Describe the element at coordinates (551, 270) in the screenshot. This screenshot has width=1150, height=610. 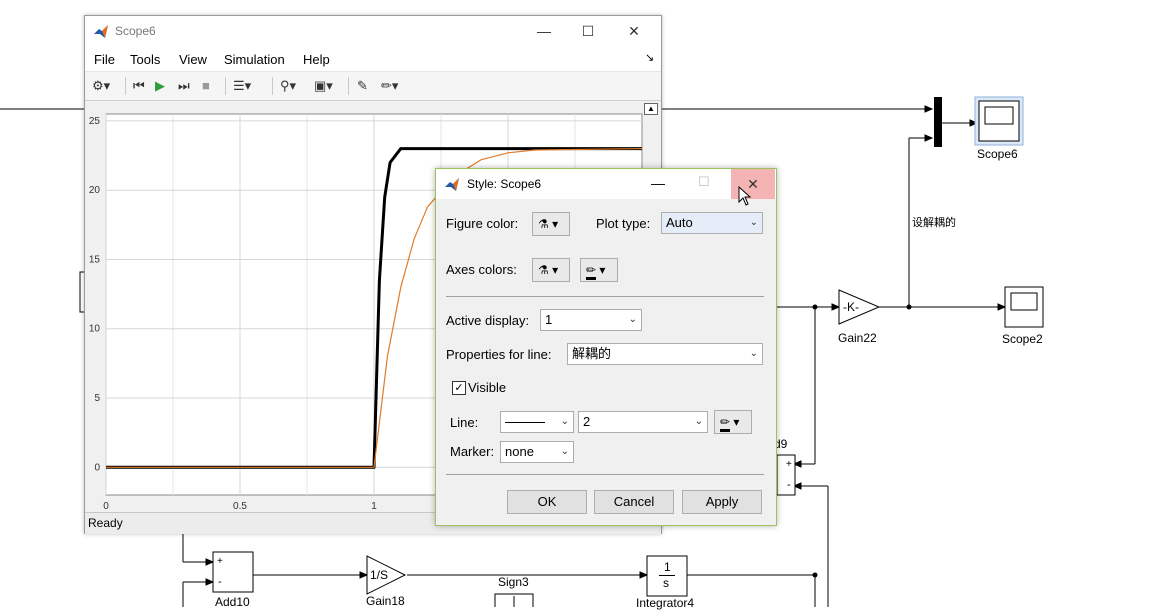
I see `axes-background-color-picker: ⚗ ▾` at that location.